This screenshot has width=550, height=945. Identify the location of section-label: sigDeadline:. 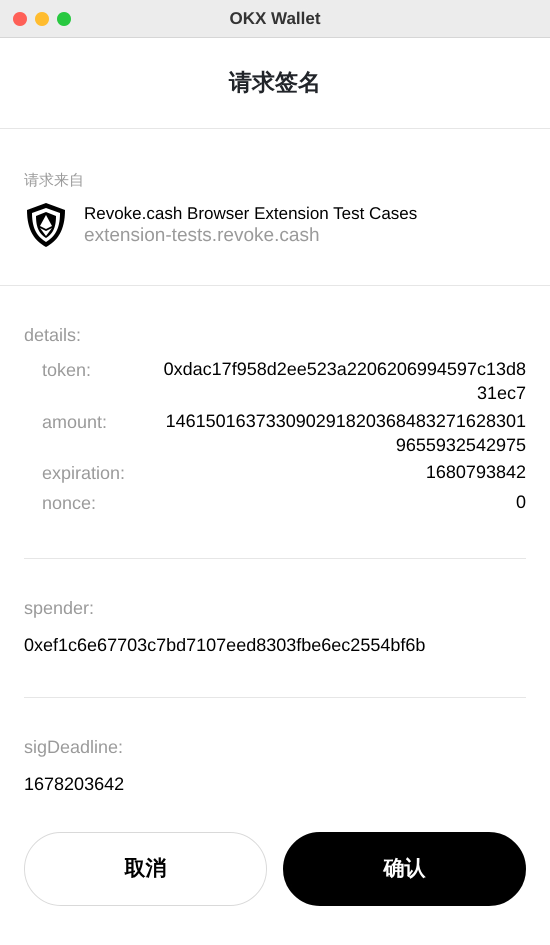
(74, 748).